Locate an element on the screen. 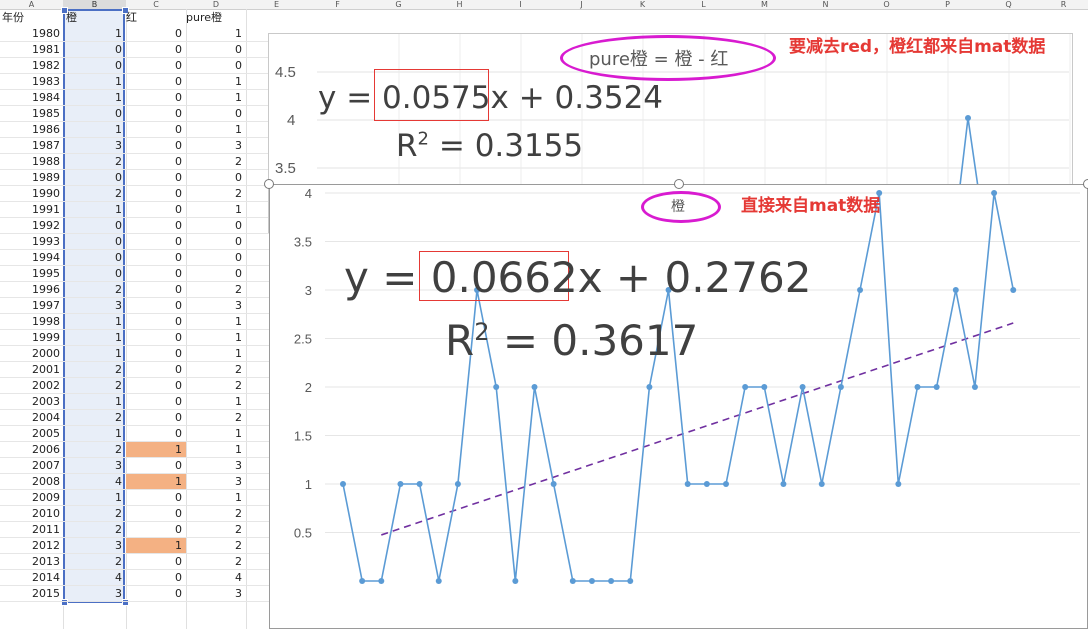  table-cell: 1997 is located at coordinates (31, 306).